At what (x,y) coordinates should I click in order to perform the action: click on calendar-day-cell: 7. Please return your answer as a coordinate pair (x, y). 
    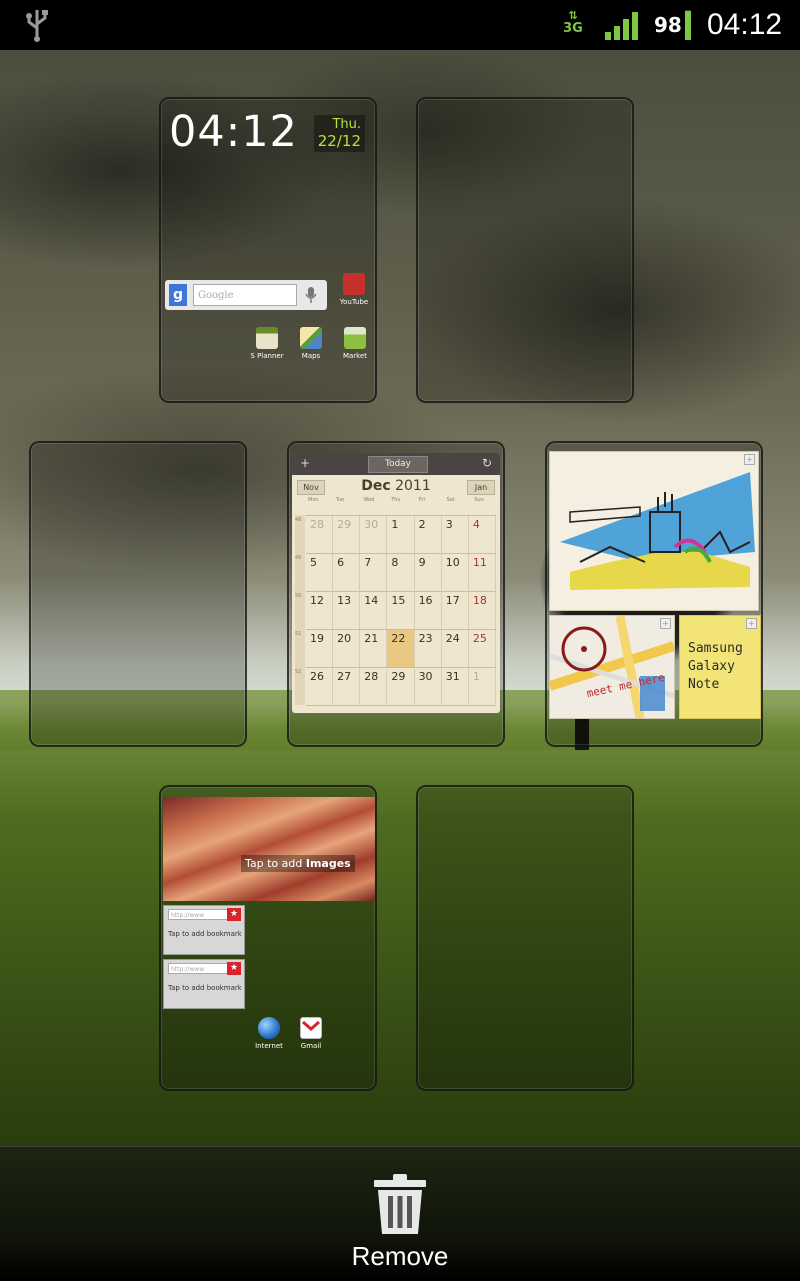
    Looking at the image, I should click on (374, 573).